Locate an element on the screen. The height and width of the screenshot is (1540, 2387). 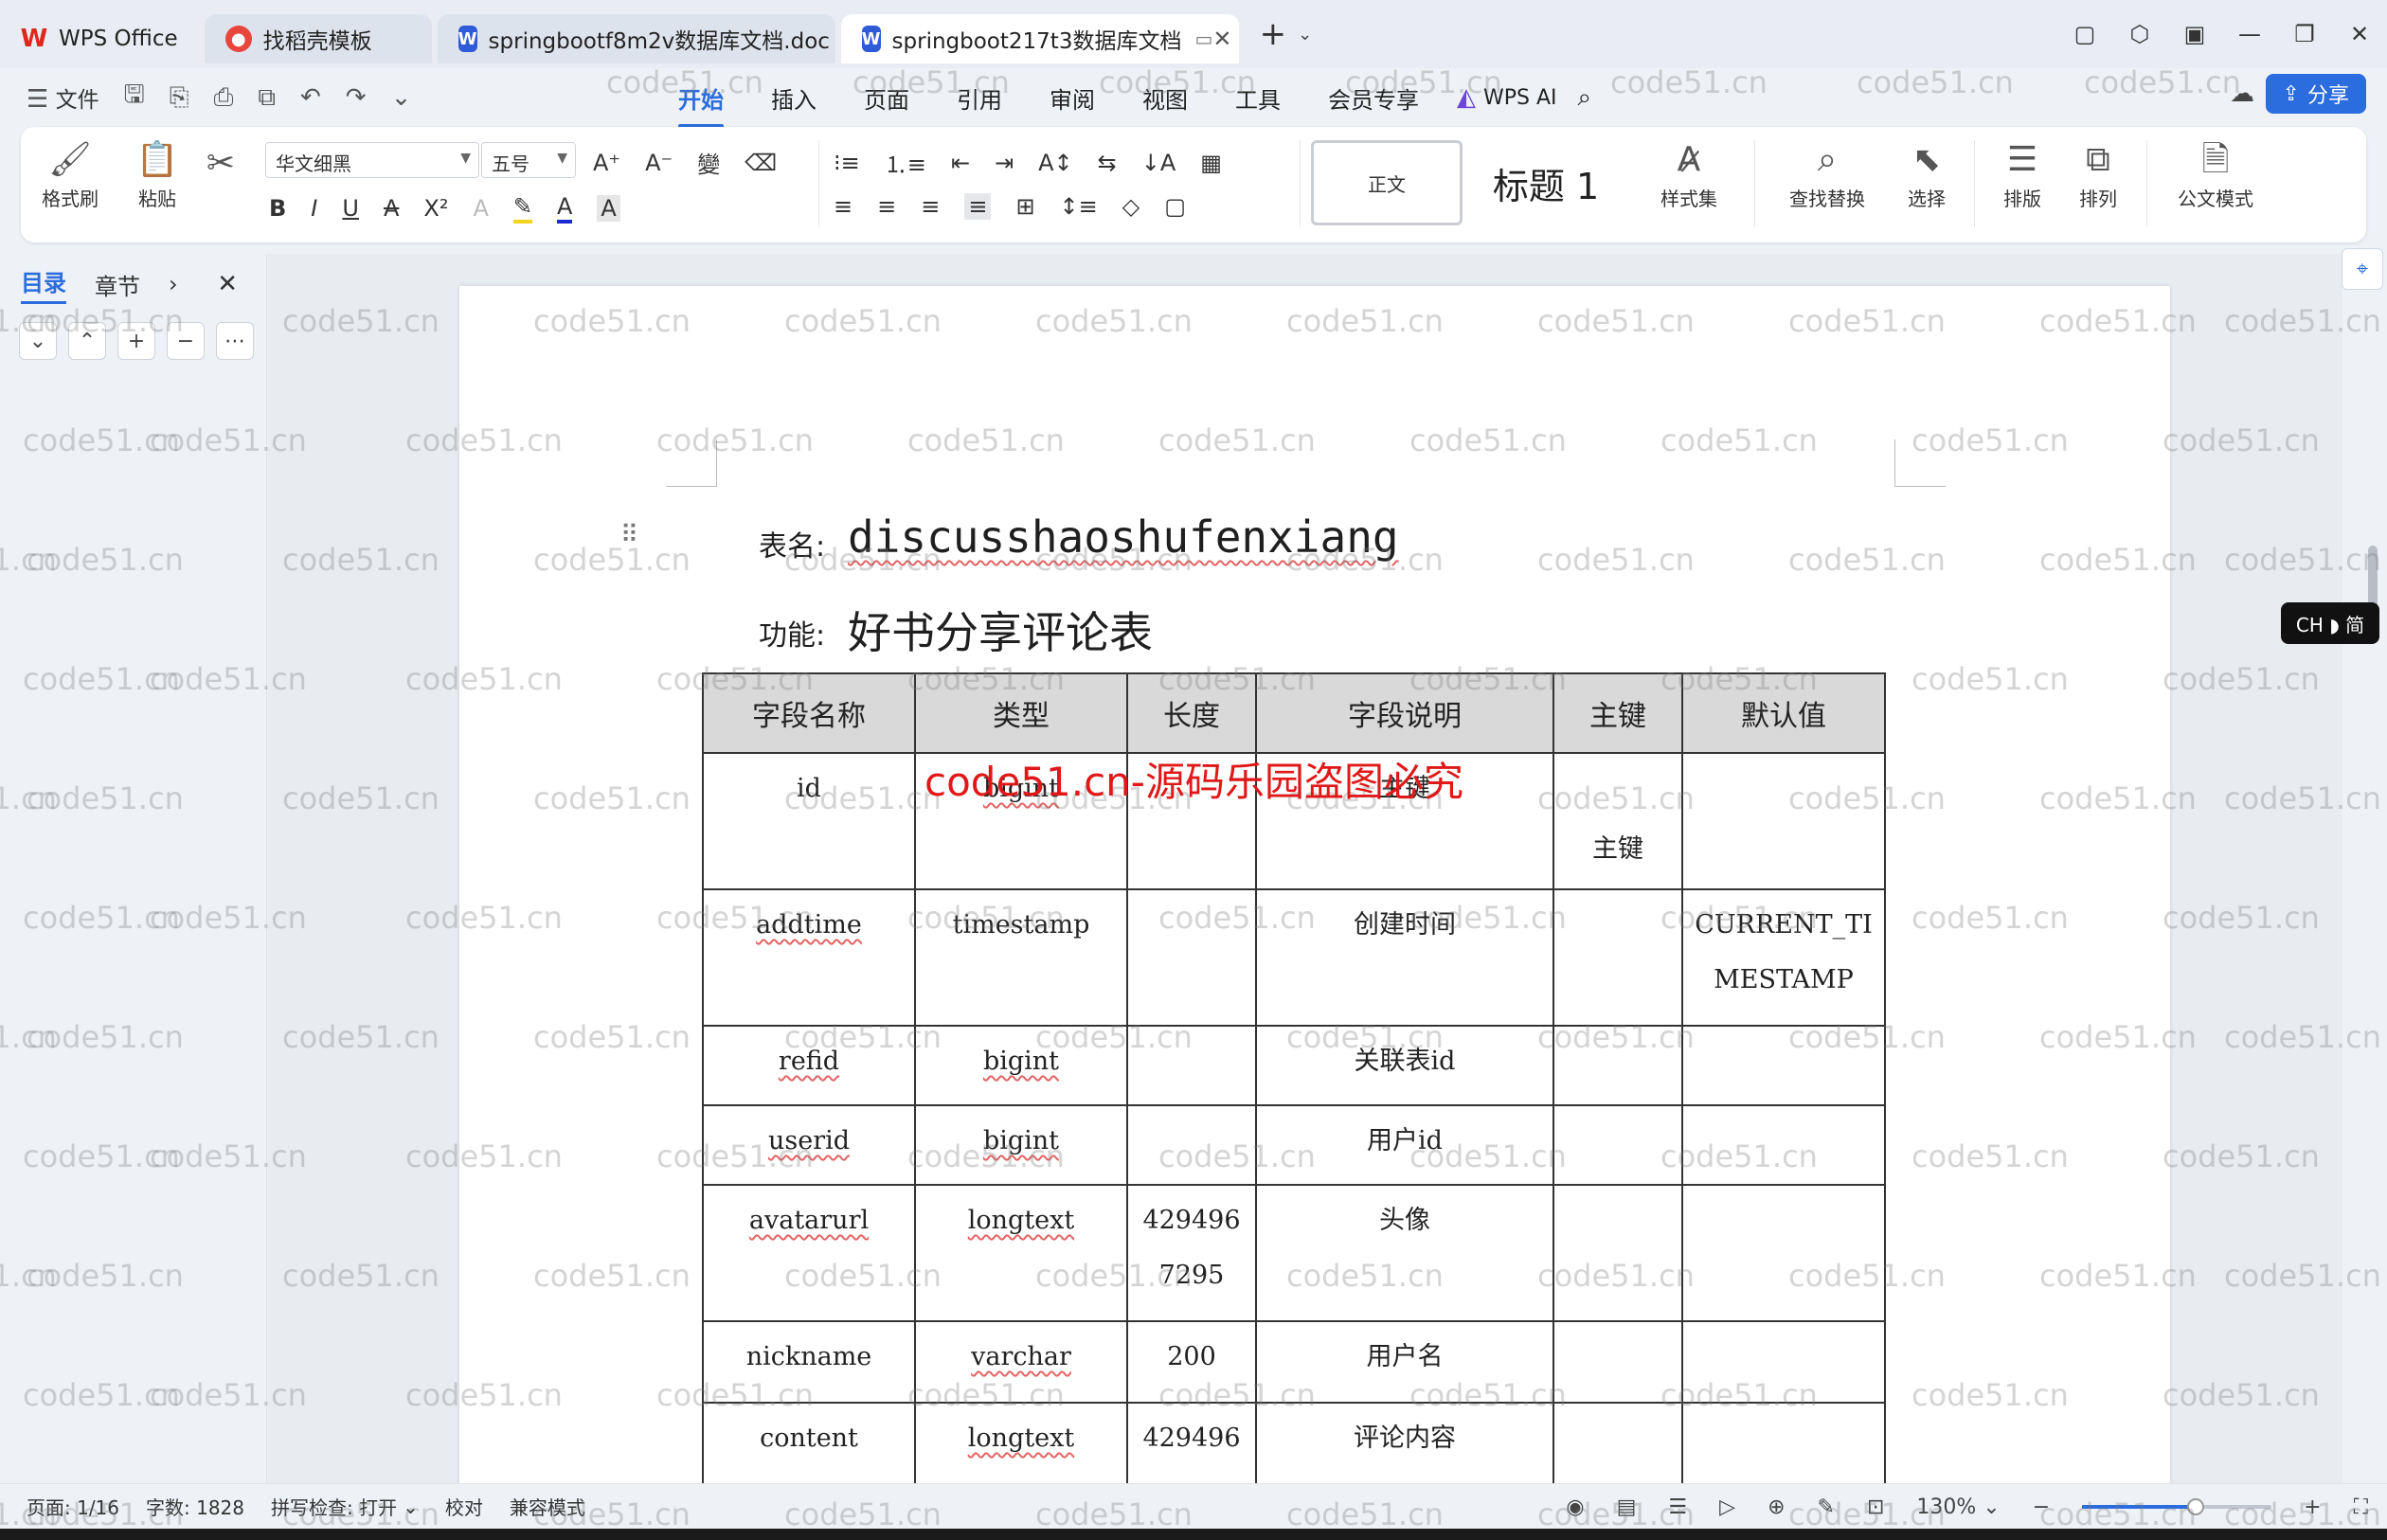
style-normal: 正文 is located at coordinates (1387, 182).